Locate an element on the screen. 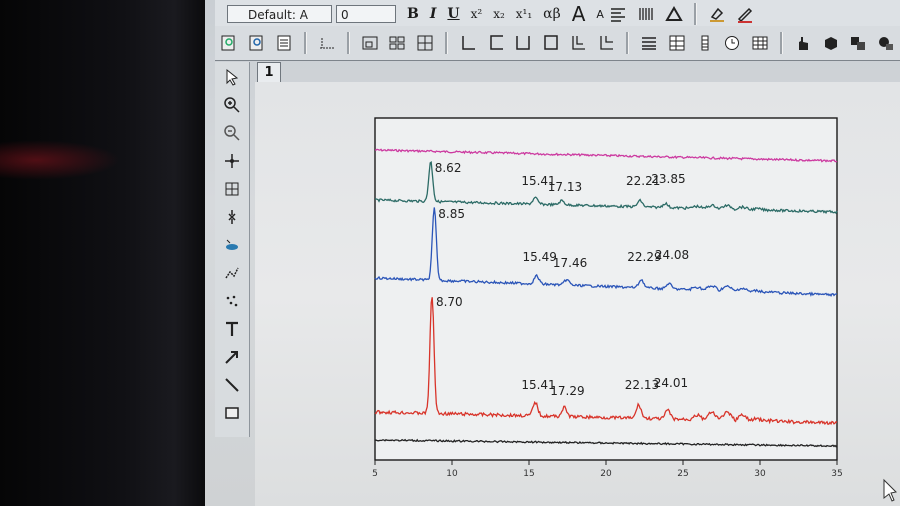  peak-label: 24.08 is located at coordinates (672, 255).